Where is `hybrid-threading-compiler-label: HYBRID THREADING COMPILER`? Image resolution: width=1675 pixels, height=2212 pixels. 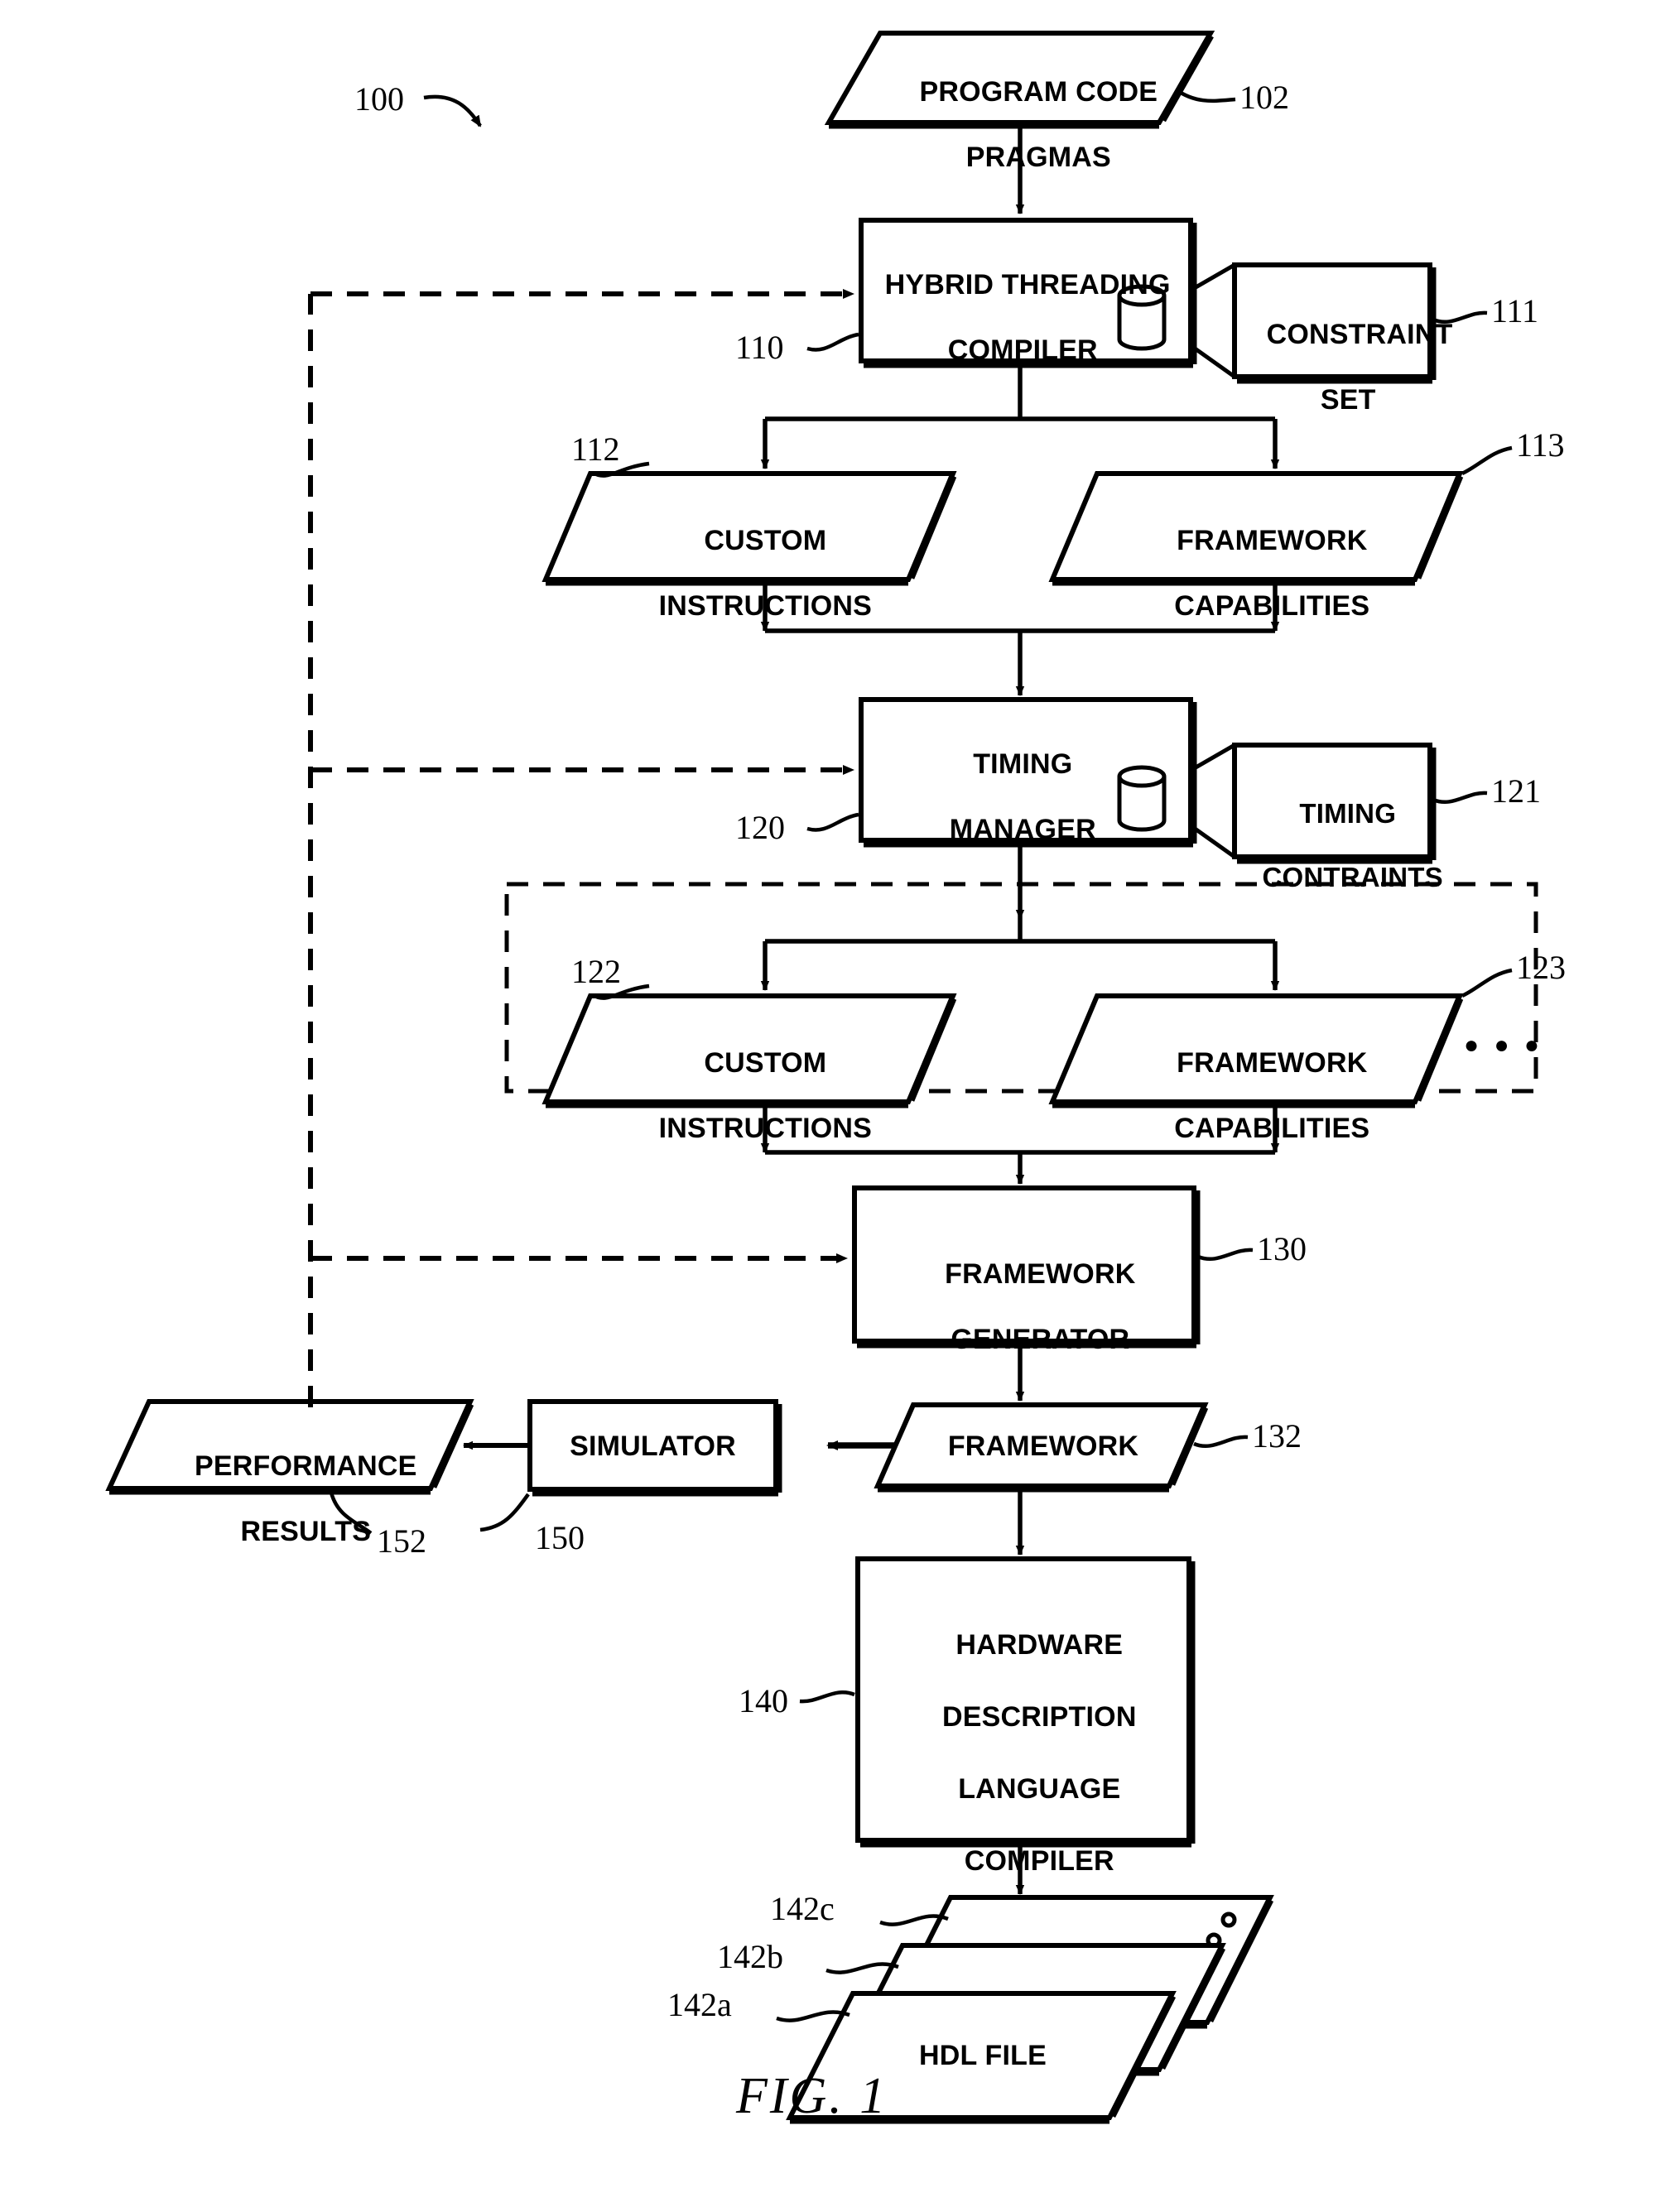 hybrid-threading-compiler-label: HYBRID THREADING COMPILER is located at coordinates (1012, 318).